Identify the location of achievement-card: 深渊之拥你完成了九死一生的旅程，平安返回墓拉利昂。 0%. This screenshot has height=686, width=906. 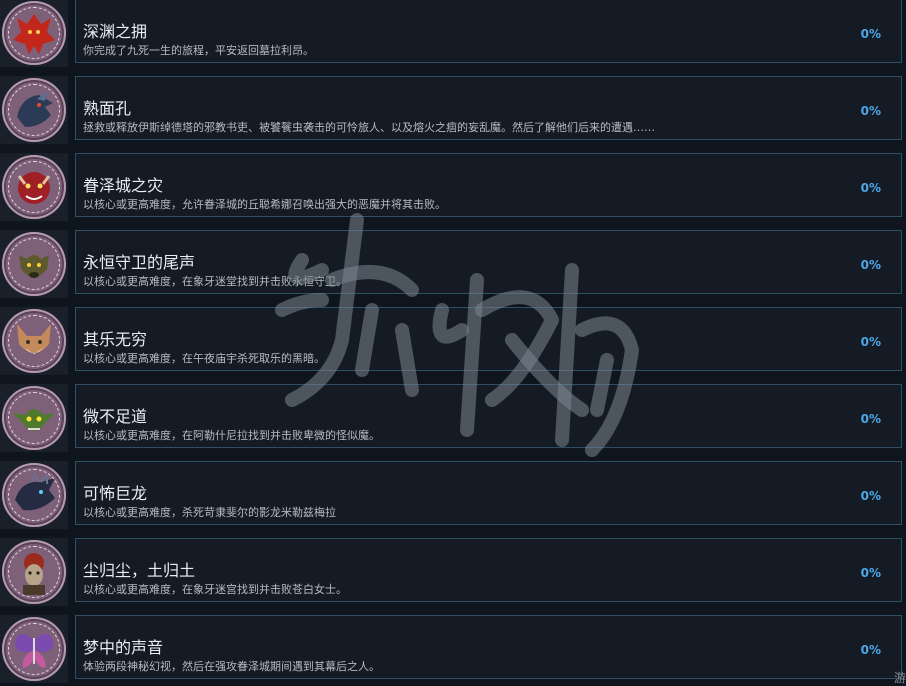
(488, 31).